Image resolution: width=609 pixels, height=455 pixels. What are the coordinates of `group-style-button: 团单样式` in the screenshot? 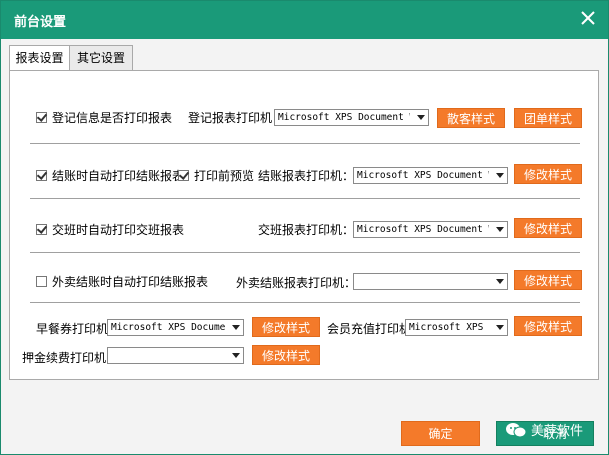 It's located at (548, 118).